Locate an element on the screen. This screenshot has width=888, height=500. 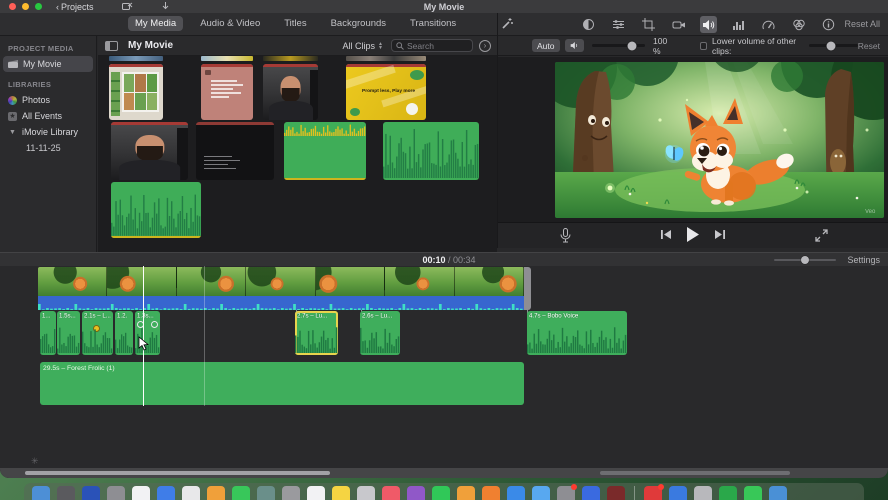
clip-filter-icon is located at coordinates (798, 24).